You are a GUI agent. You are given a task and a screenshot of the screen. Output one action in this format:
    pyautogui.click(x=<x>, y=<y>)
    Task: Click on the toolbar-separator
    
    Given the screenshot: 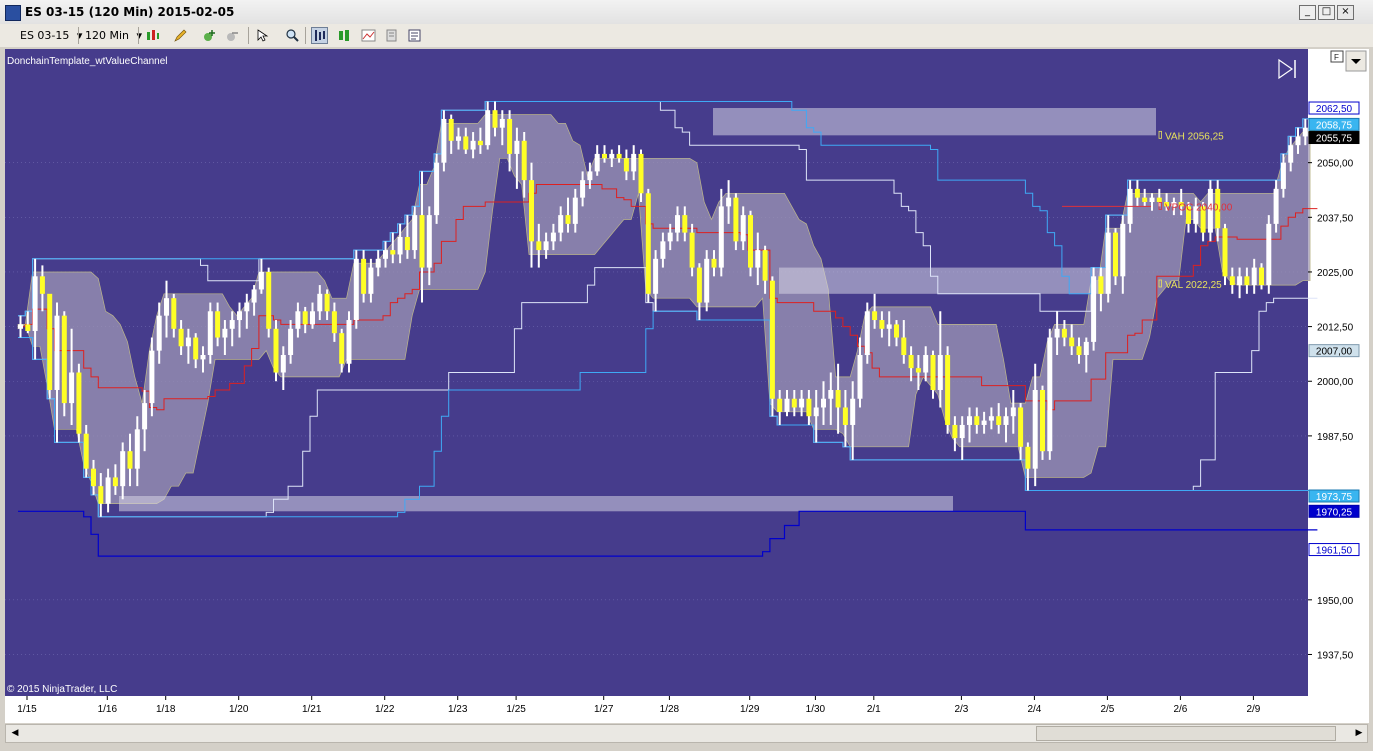 What is the action you would take?
    pyautogui.click(x=138, y=35)
    